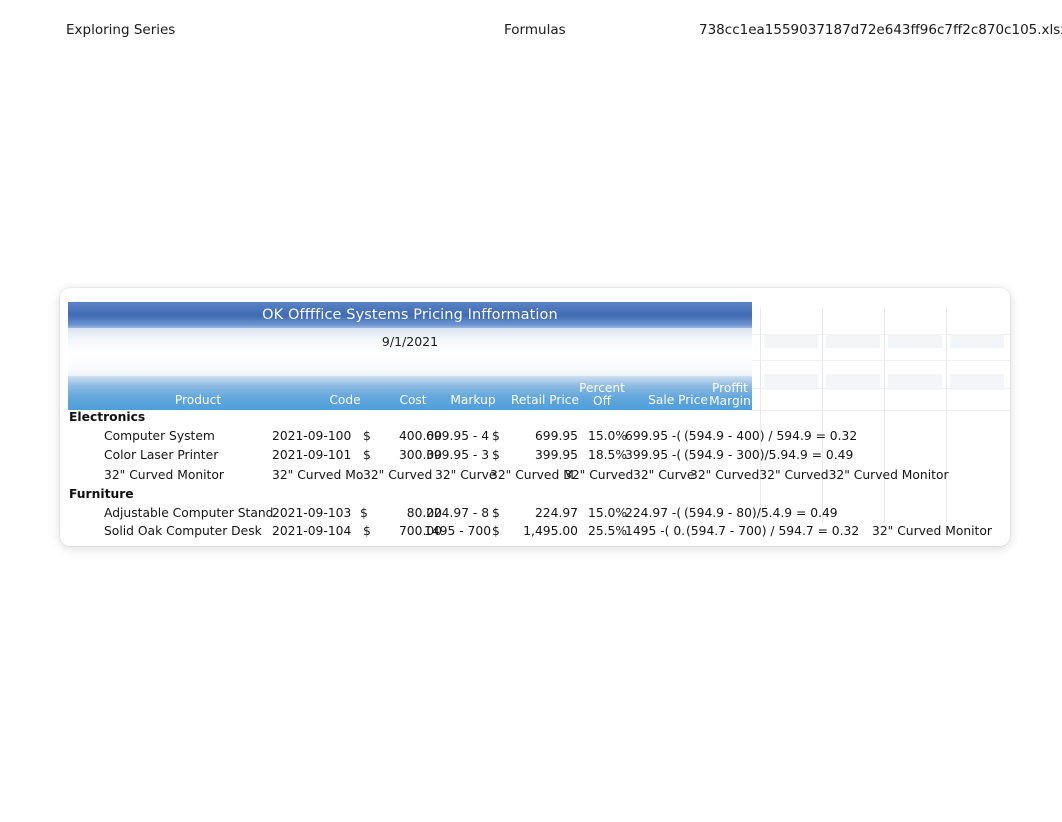 The image size is (1062, 822). I want to click on cell-retail-price: 224.97, so click(556, 513).